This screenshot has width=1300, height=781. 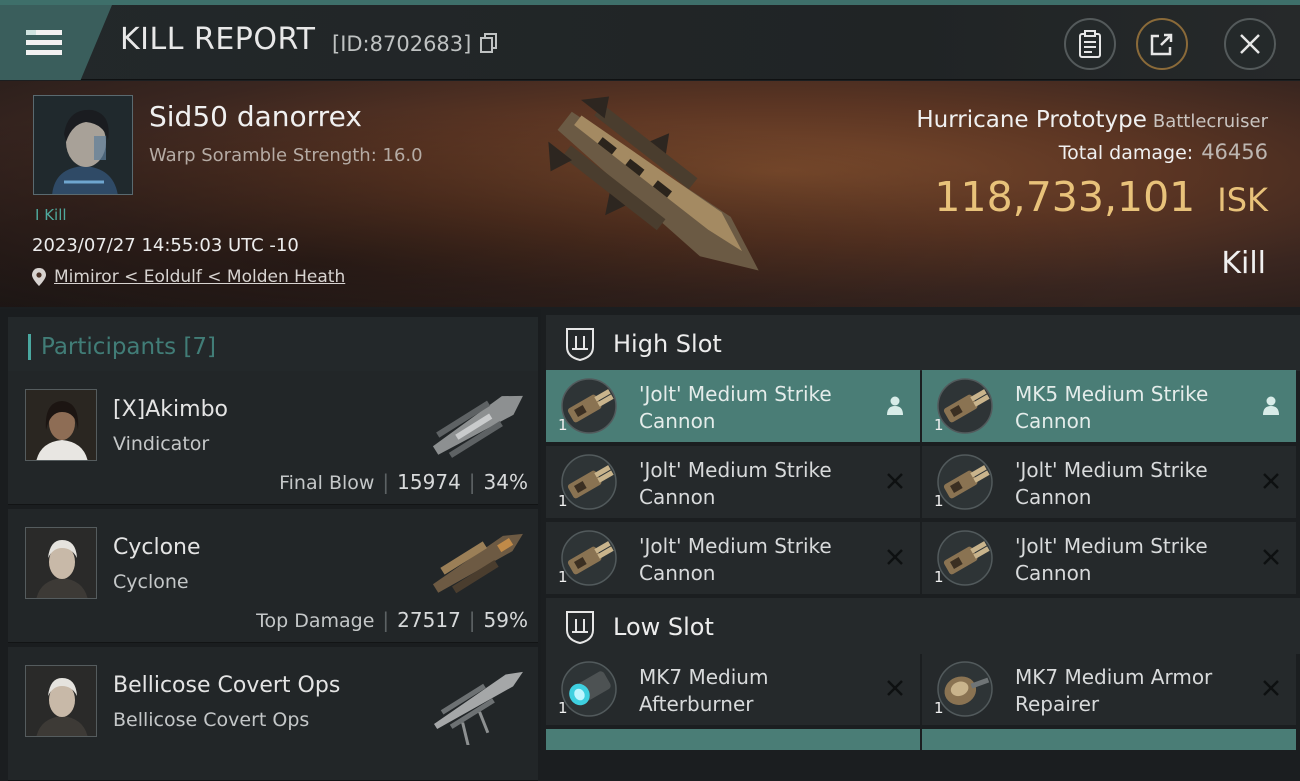 I want to click on menu-button, so click(x=56, y=42).